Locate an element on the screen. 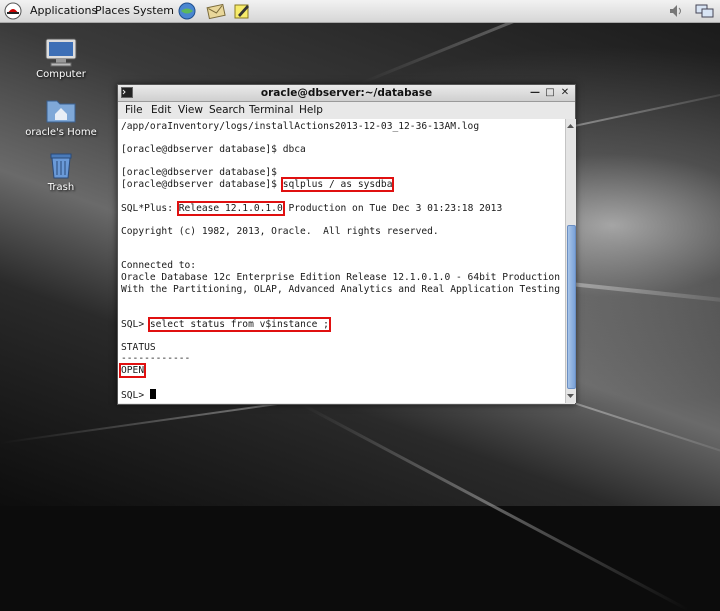 Image resolution: width=720 pixels, height=611 pixels. close-button: ✕ is located at coordinates (565, 92).